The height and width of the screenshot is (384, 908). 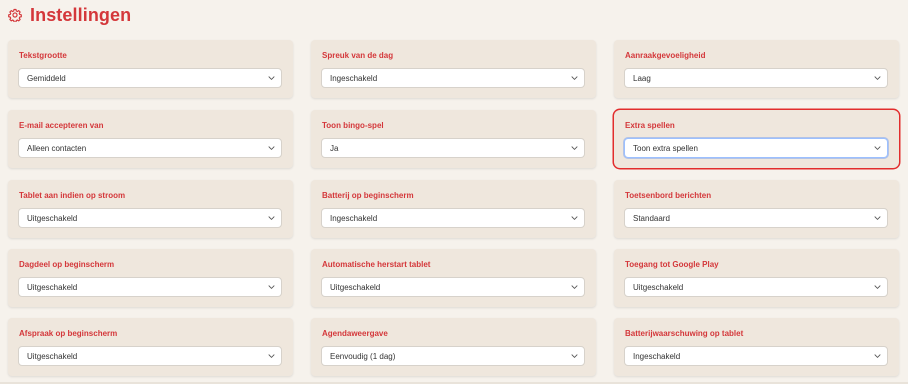 What do you see at coordinates (150, 78) in the screenshot?
I see `setting-select-tekstgrootte: Gemiddeld` at bounding box center [150, 78].